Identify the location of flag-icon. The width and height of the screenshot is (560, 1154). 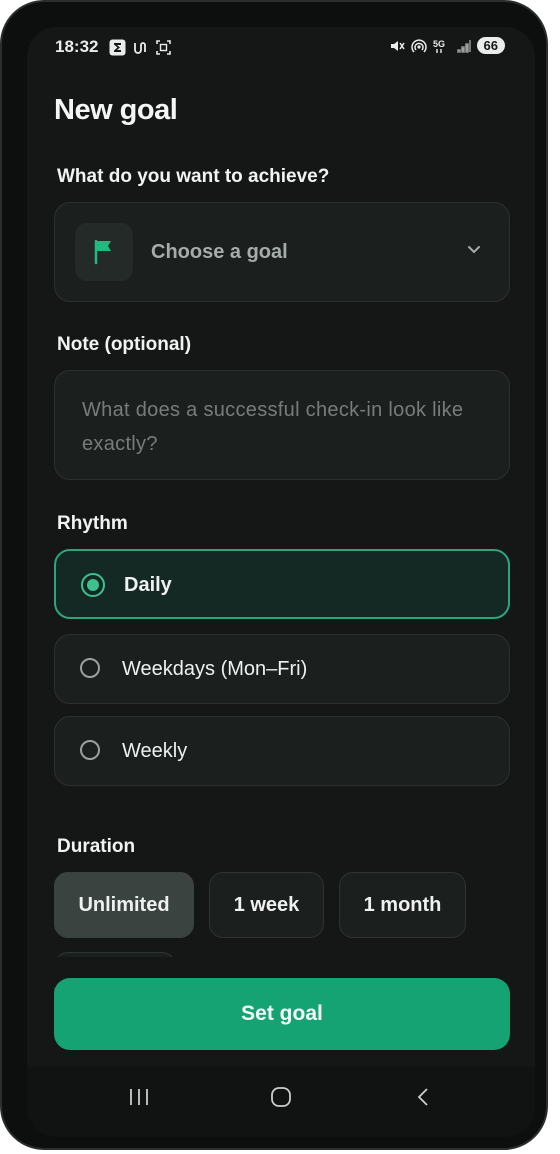
(102, 252).